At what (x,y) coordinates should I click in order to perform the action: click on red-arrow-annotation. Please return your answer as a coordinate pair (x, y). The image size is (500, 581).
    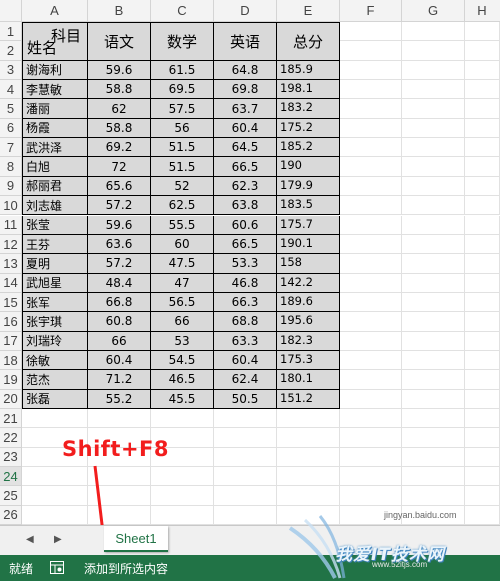
    Looking at the image, I should click on (102, 510).